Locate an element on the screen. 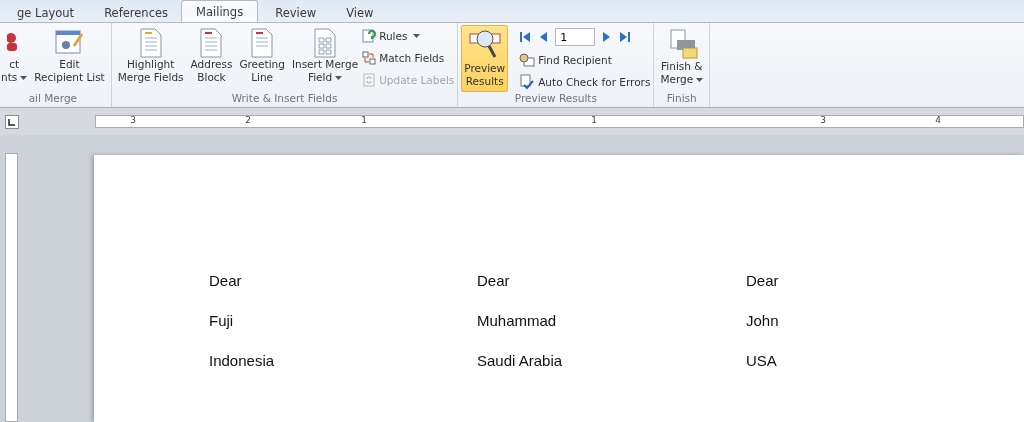 Image resolution: width=1024 pixels, height=422 pixels. ribbon-small-button: Match Fields is located at coordinates (408, 58).